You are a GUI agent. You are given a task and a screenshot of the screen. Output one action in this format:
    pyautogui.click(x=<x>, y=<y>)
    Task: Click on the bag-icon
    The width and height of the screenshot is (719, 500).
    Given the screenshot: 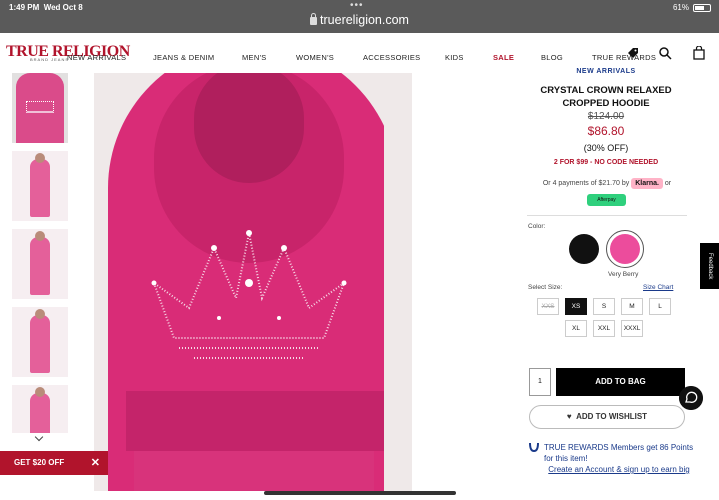 What is the action you would take?
    pyautogui.click(x=699, y=53)
    